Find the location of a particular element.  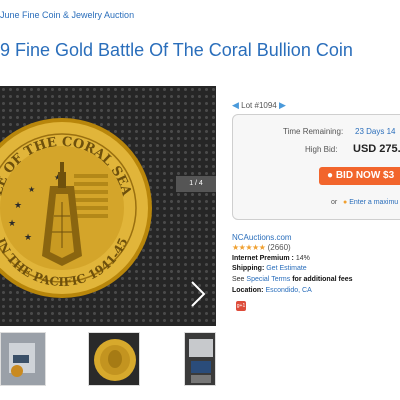

location-row: Location: Escondido, CA is located at coordinates (272, 290).